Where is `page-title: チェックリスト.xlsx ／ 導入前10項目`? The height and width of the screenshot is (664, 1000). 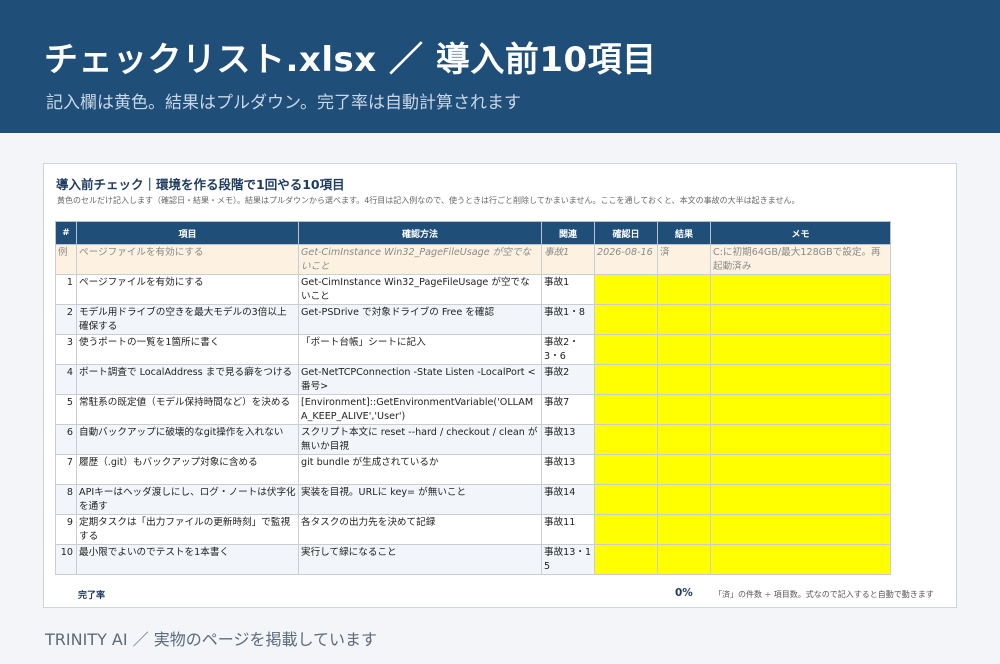
page-title: チェックリスト.xlsx ／ 導入前10項目 is located at coordinates (350, 60).